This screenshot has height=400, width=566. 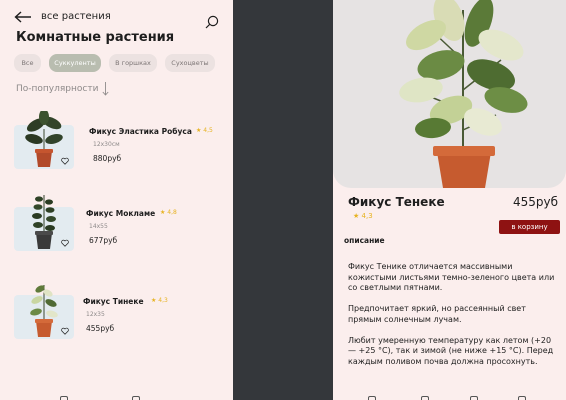 What do you see at coordinates (95, 37) in the screenshot?
I see `page-title: Комнатные растения` at bounding box center [95, 37].